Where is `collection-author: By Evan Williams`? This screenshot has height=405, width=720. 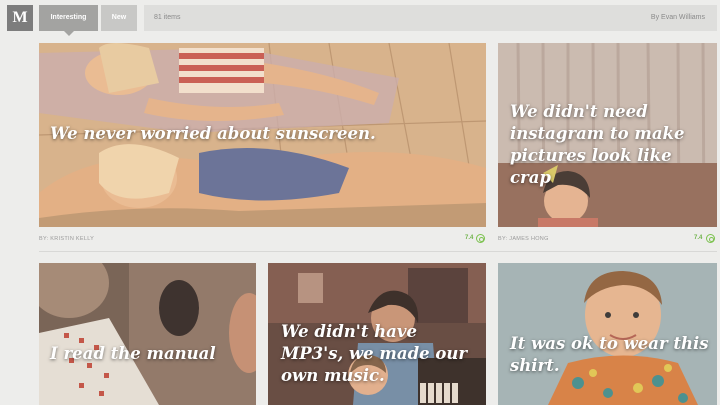
collection-author: By Evan Williams is located at coordinates (678, 18).